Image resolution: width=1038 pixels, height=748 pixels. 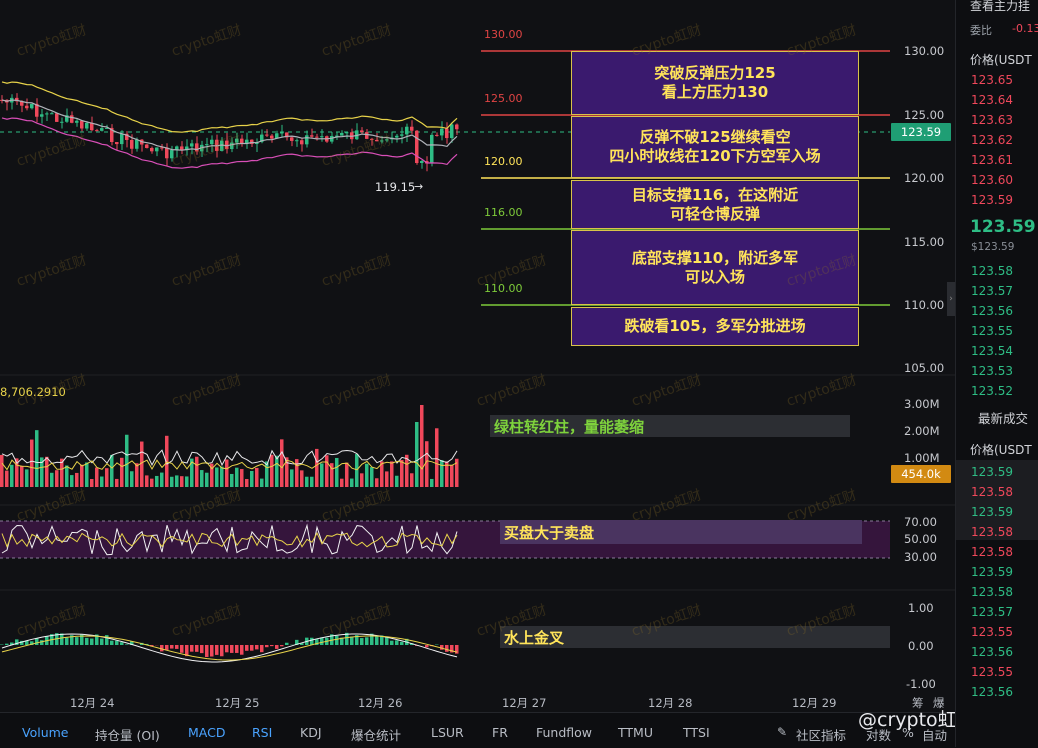 I want to click on main-orders-link: 查看主力挂, so click(x=1000, y=7).